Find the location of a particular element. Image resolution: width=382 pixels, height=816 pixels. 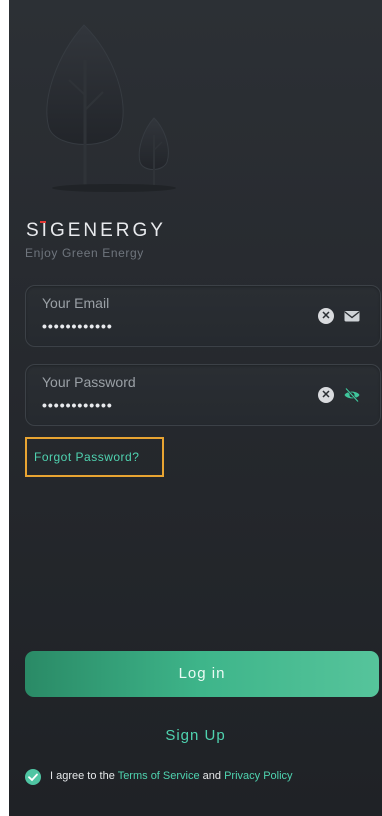

password-input: •••••••••••• is located at coordinates (77, 405).